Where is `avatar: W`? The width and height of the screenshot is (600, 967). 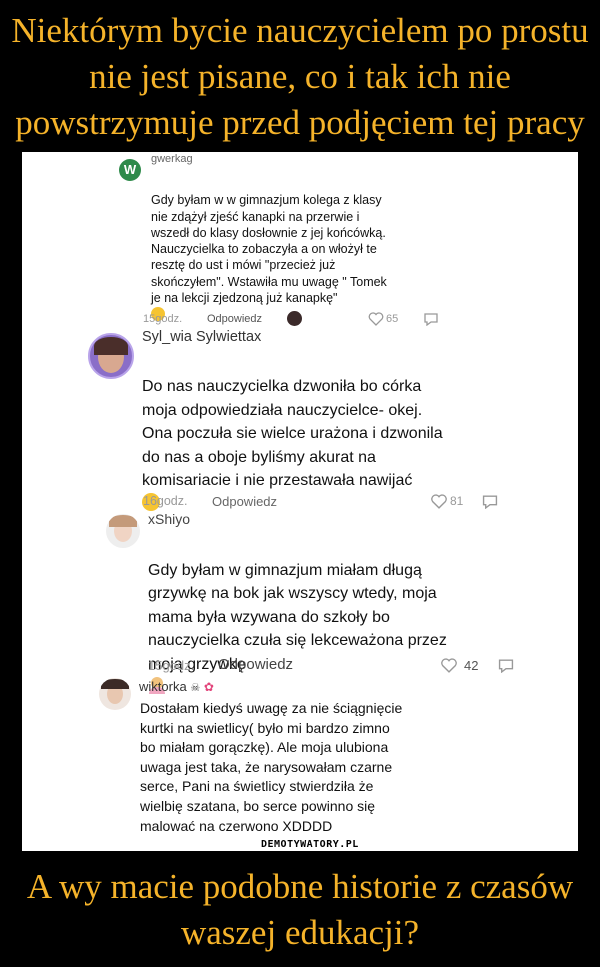 avatar: W is located at coordinates (130, 170).